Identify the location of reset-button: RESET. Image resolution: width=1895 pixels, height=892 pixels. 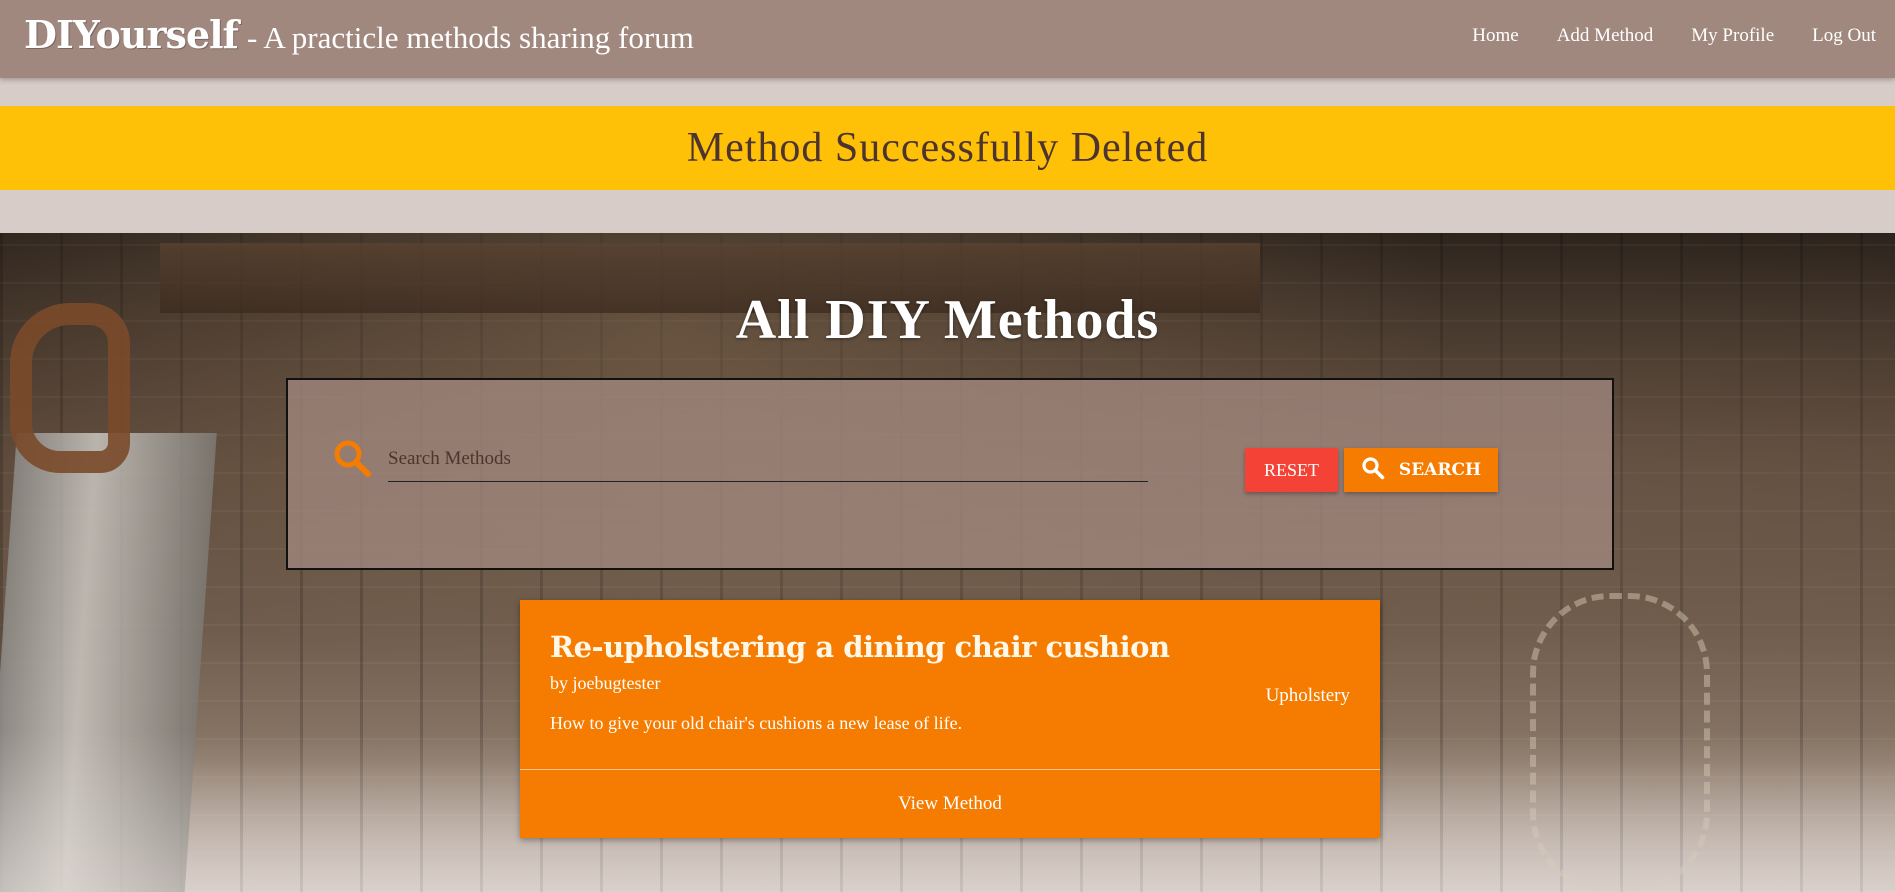
(1291, 470).